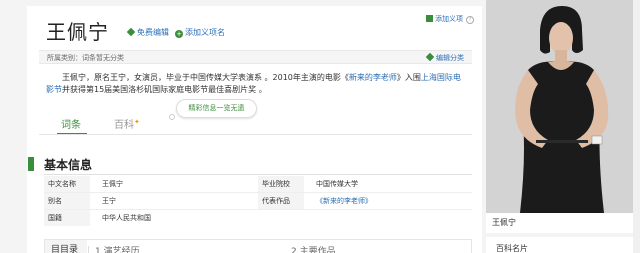 This screenshot has height=253, width=640. What do you see at coordinates (205, 32) in the screenshot?
I see `add-name-label: 添加义项名` at bounding box center [205, 32].